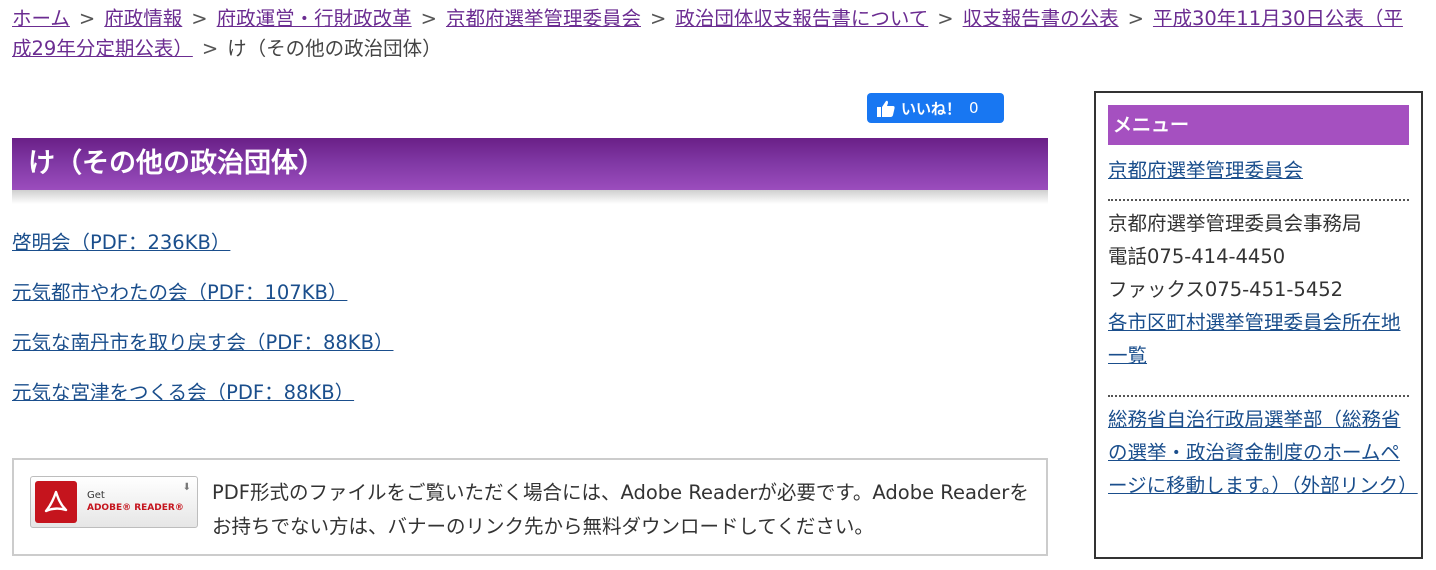  I want to click on fax-number: ファックス075-451-5452, so click(1226, 289).